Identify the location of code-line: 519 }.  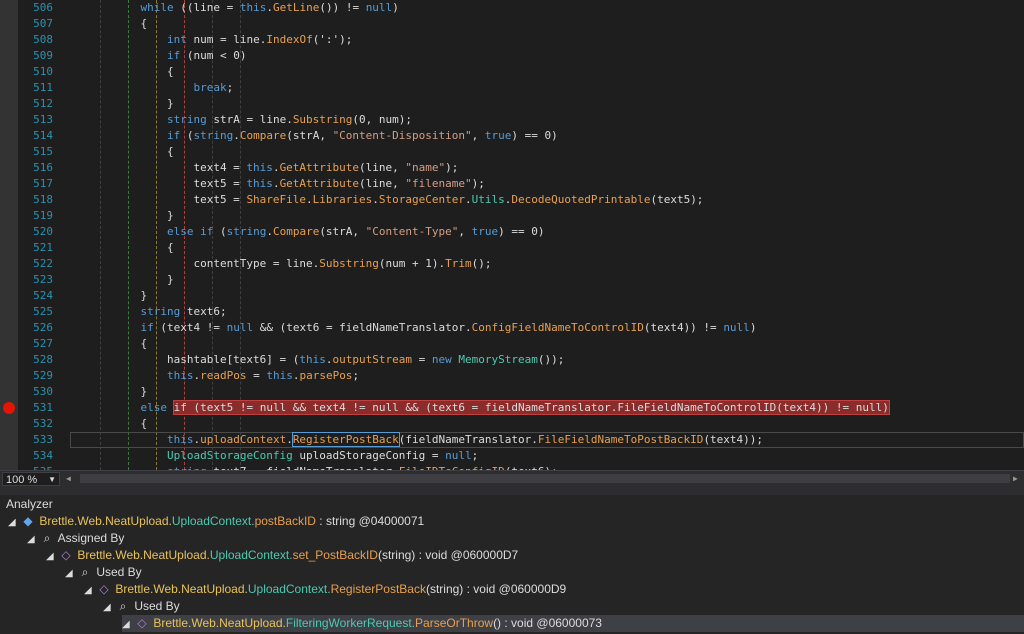
(512, 216).